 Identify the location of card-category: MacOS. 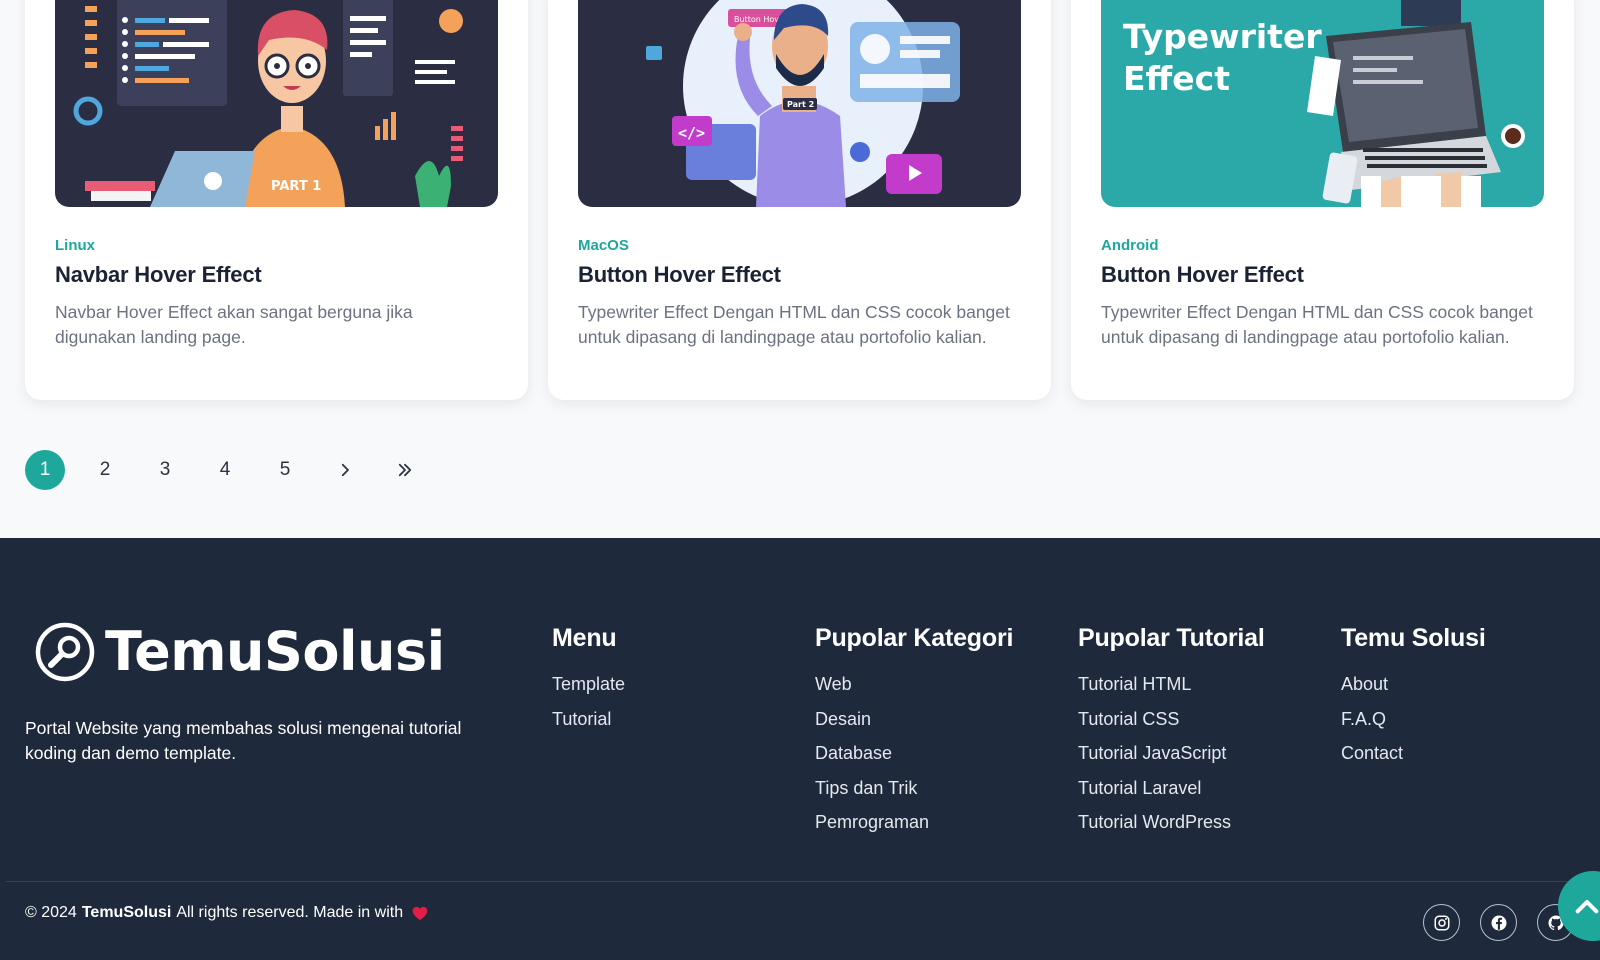
(799, 246).